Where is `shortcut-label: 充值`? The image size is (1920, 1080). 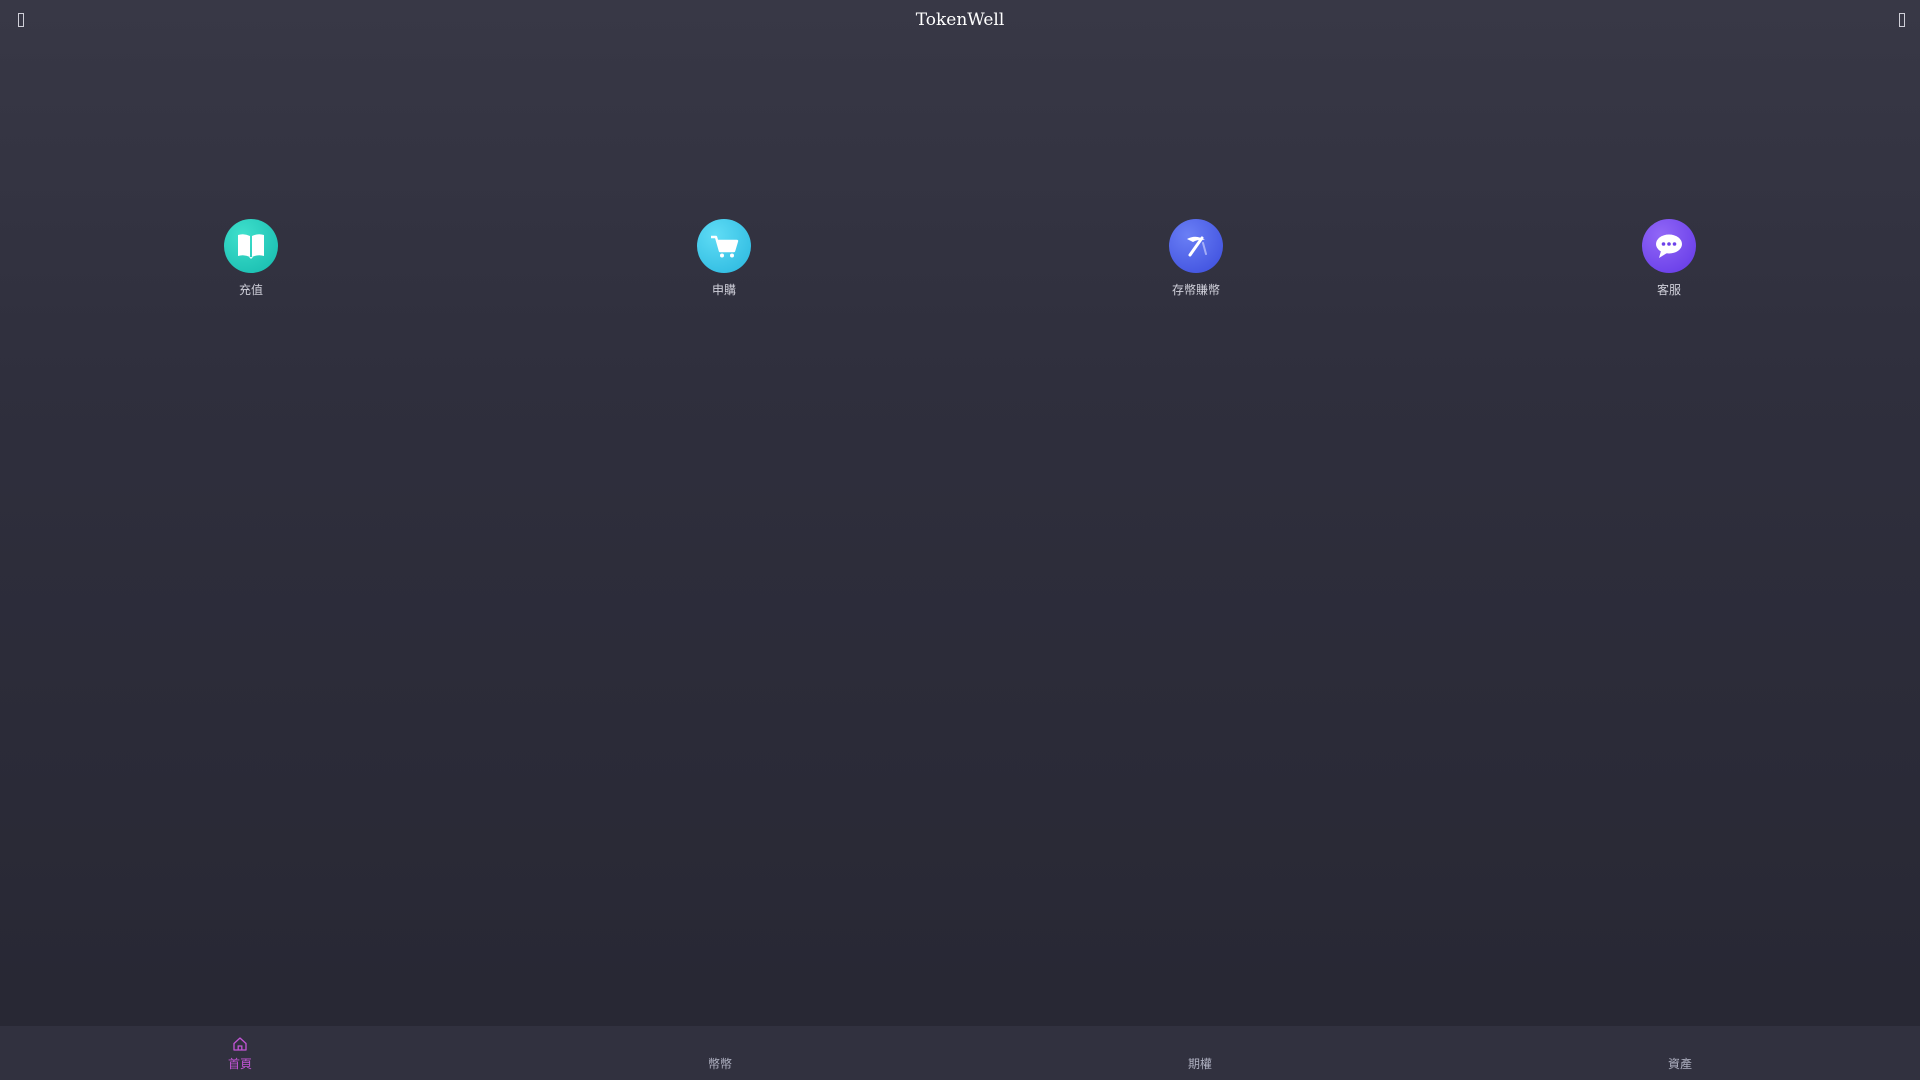
shortcut-label: 充值 is located at coordinates (250, 290).